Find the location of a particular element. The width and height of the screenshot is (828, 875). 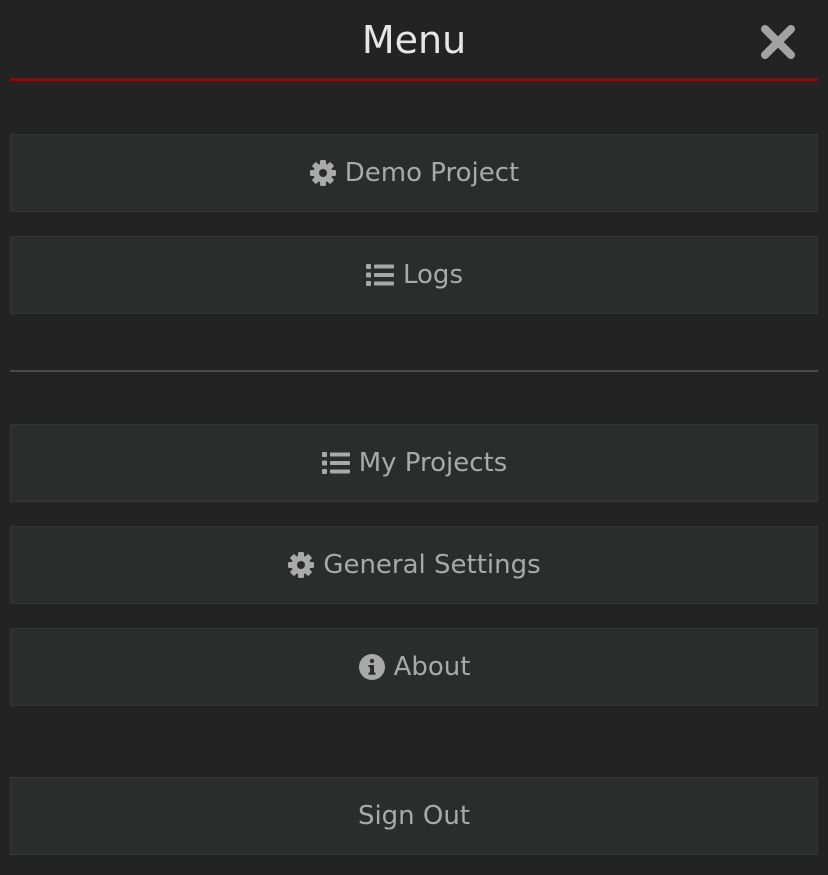

sign-out-label: Sign Out is located at coordinates (414, 816).